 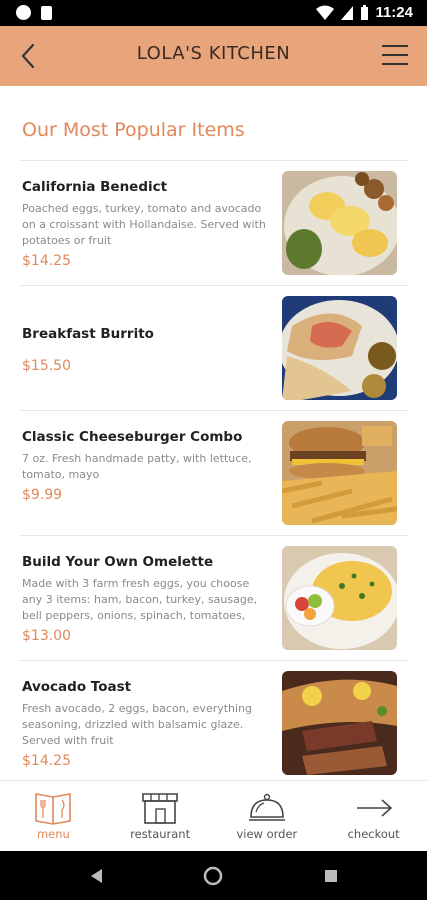 What do you see at coordinates (339, 473) in the screenshot?
I see `item-photo-cheeseburger` at bounding box center [339, 473].